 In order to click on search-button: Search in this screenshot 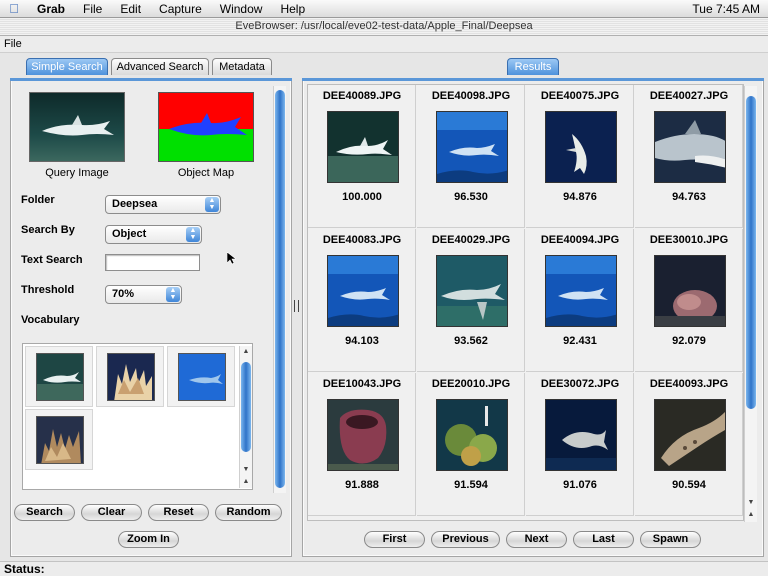, I will do `click(44, 512)`.